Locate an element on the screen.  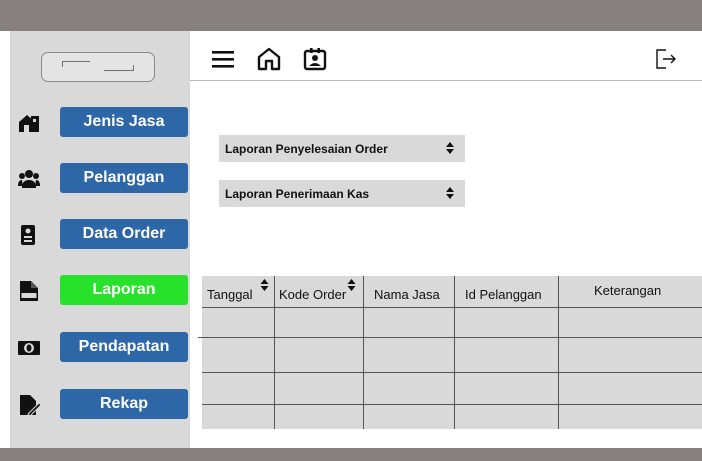
report-select-penyelesaian-order: Laporan Penyelesaian Order is located at coordinates (342, 148).